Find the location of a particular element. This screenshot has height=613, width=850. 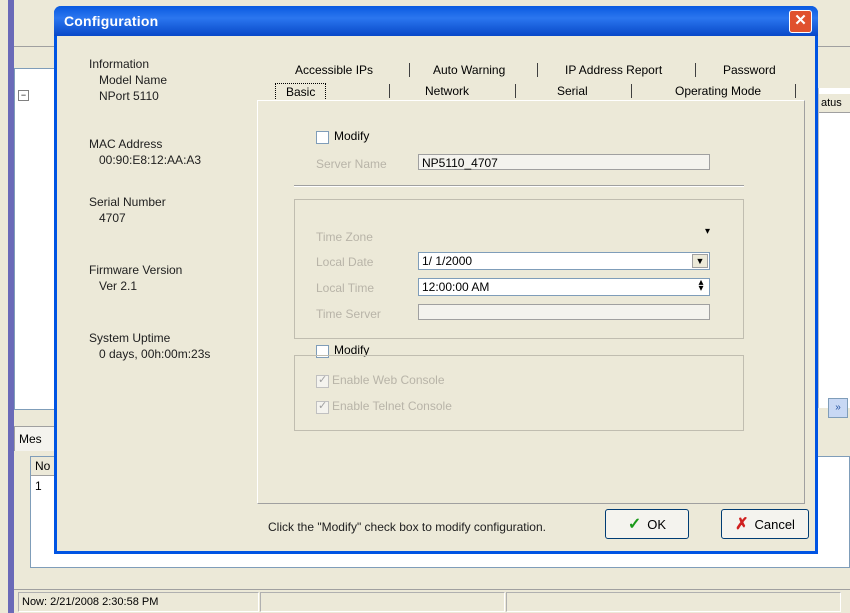

message-list-row: 1 is located at coordinates (38, 486).